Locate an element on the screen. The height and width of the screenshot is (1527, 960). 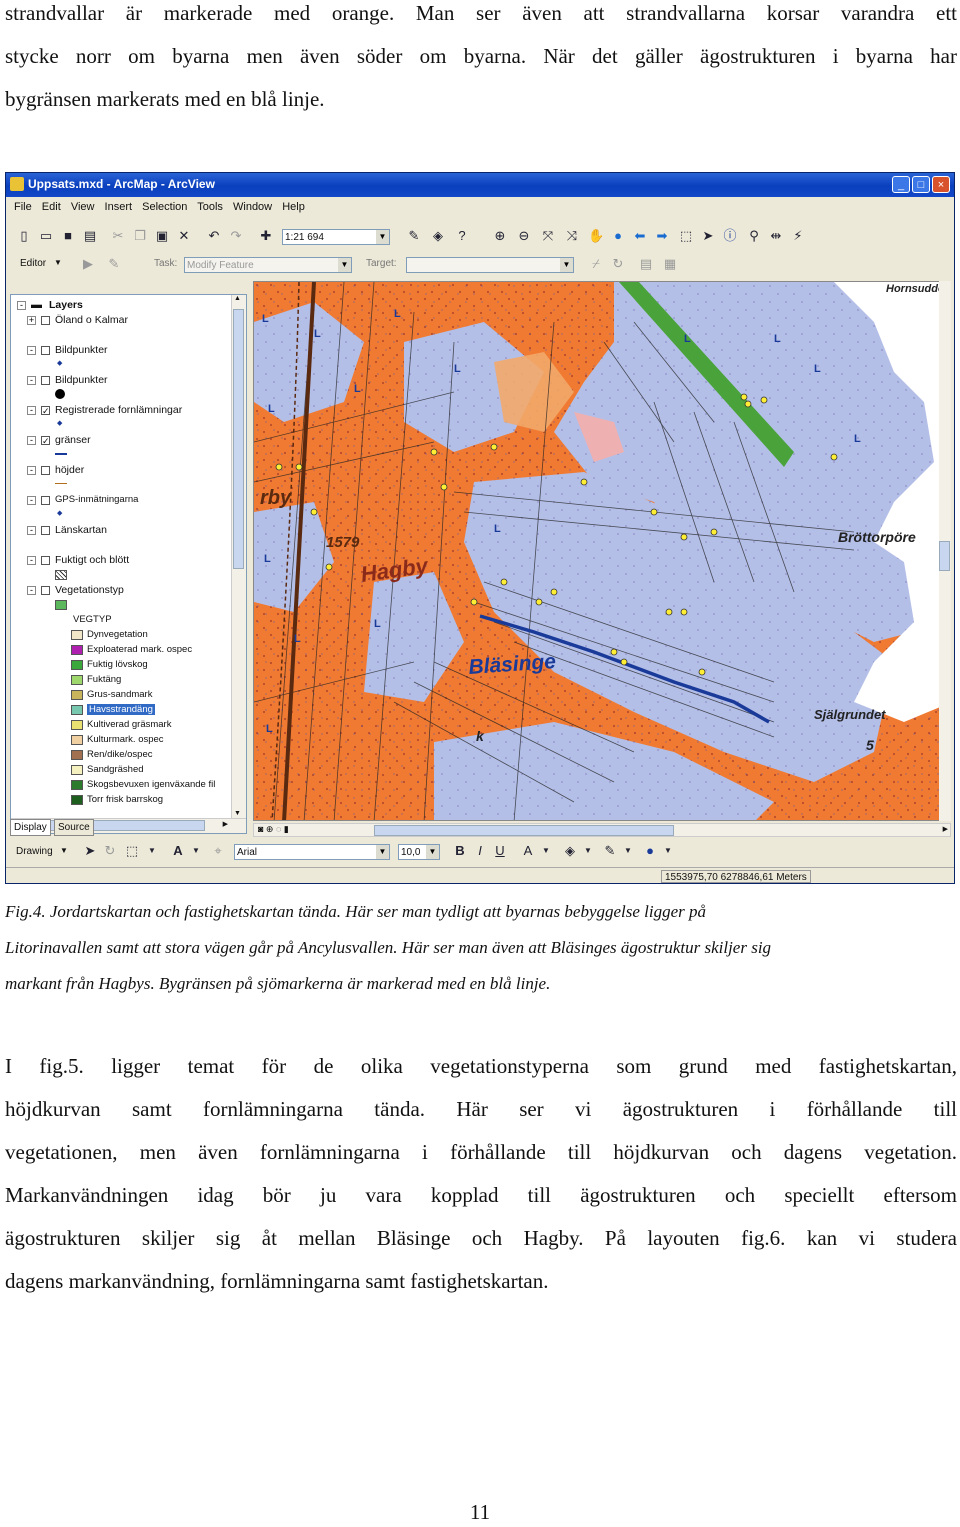
menu-file: File is located at coordinates (23, 207).